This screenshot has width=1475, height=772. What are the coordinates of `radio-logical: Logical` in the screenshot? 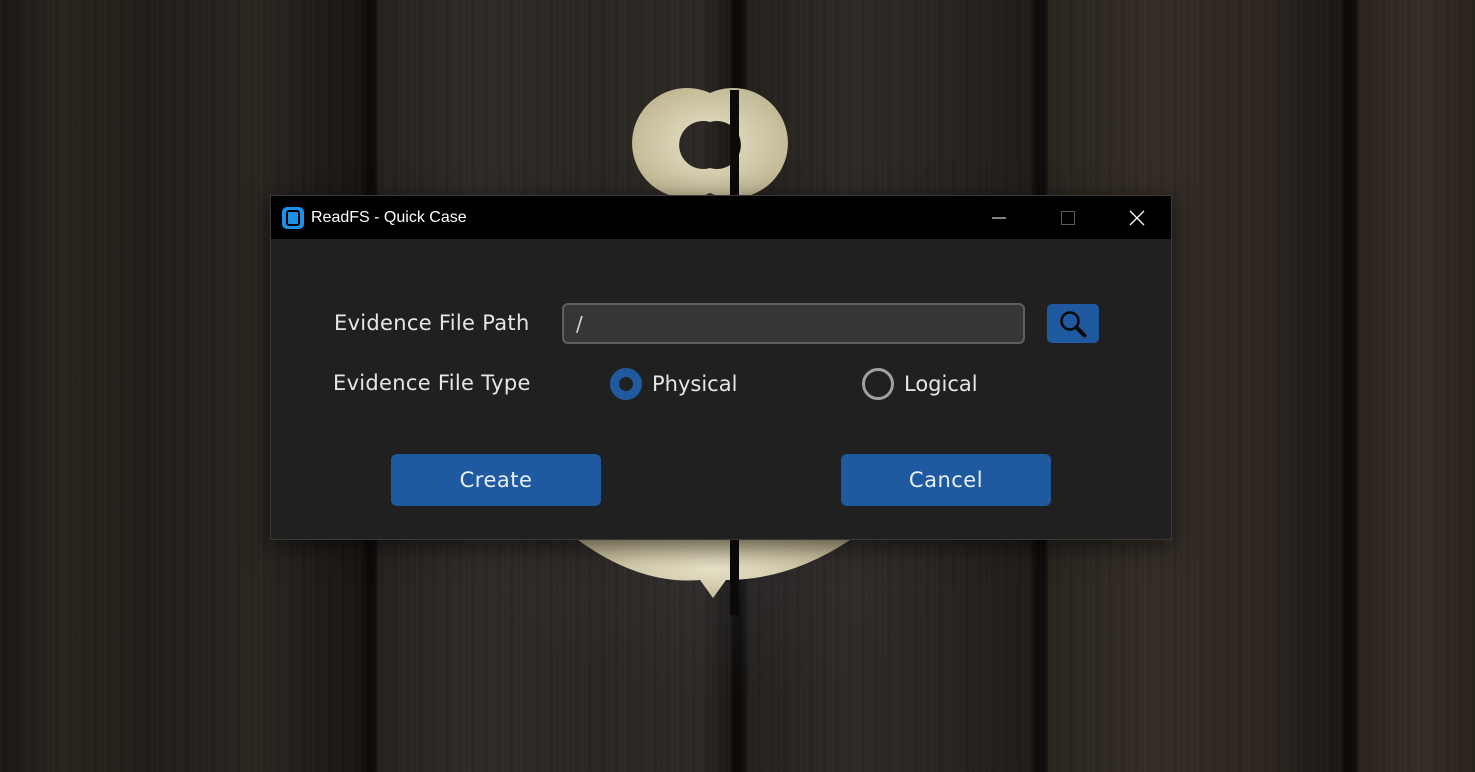 It's located at (920, 384).